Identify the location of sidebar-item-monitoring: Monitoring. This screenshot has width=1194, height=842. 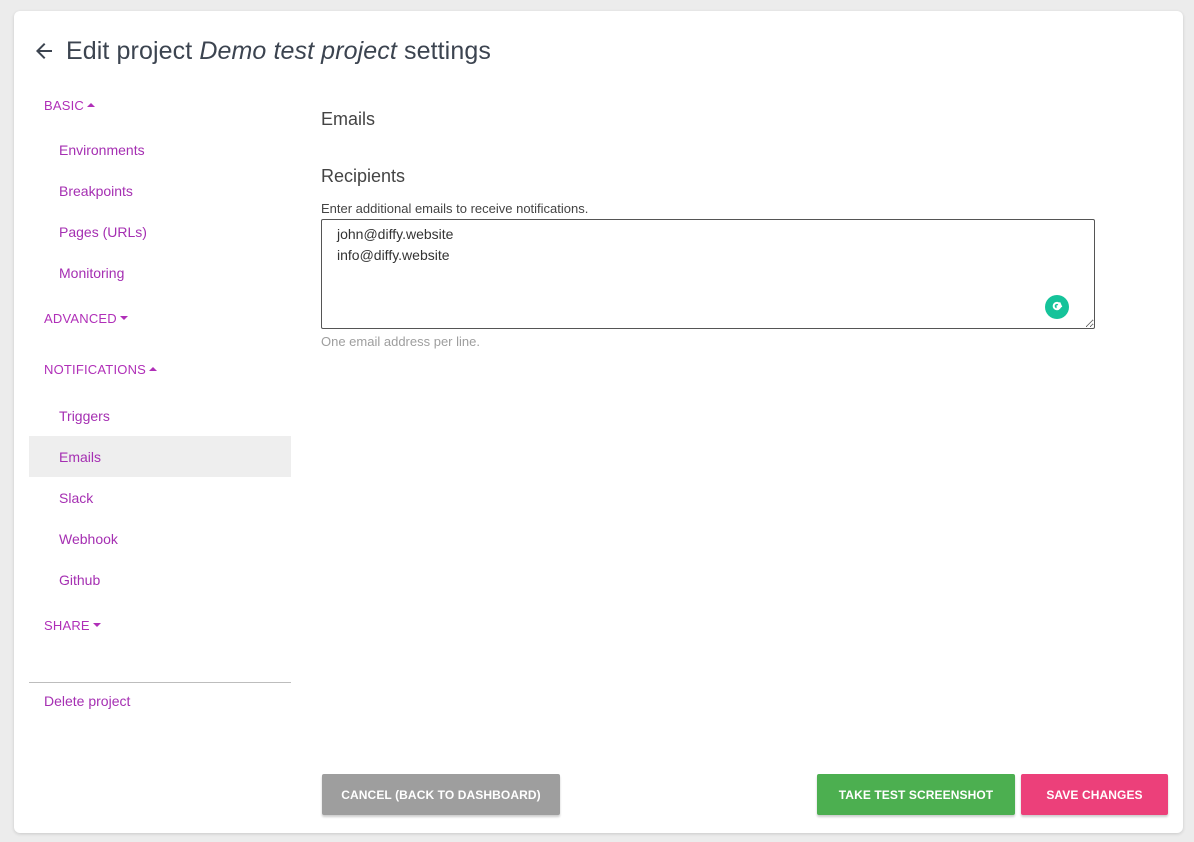
(160, 272).